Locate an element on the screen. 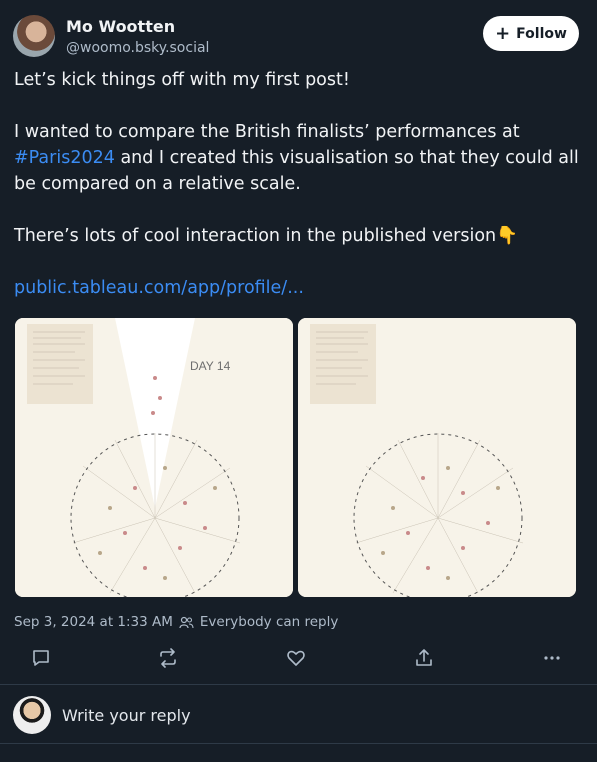 This screenshot has height=762, width=597. plus-icon: + is located at coordinates (503, 33).